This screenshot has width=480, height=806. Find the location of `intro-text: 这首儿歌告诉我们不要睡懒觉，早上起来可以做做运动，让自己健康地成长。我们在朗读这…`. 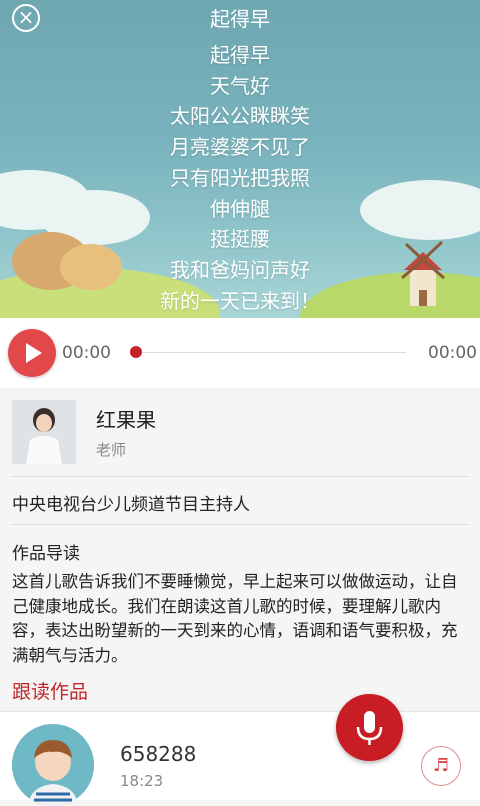

intro-text: 这首儿歌告诉我们不要睡懒觉，早上起来可以做做运动，让自己健康地成长。我们在朗读这… is located at coordinates (235, 618).